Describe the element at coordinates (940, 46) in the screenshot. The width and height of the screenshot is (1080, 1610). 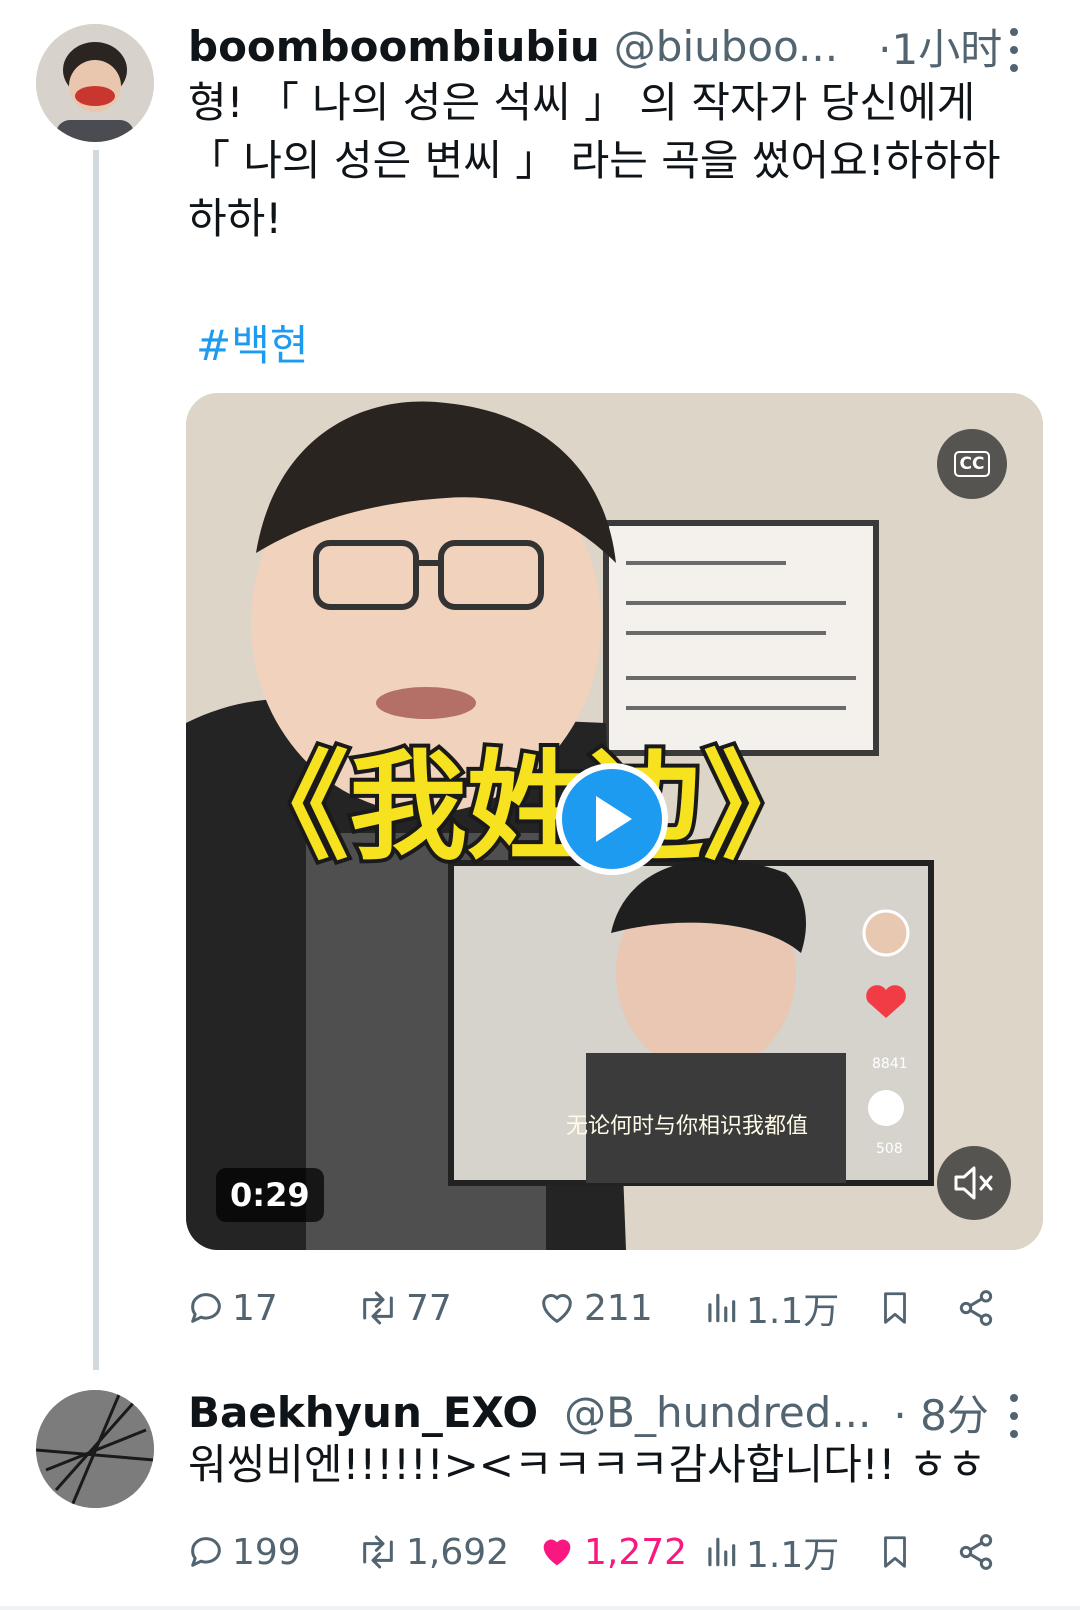
I see `timestamp: ·1小时` at that location.